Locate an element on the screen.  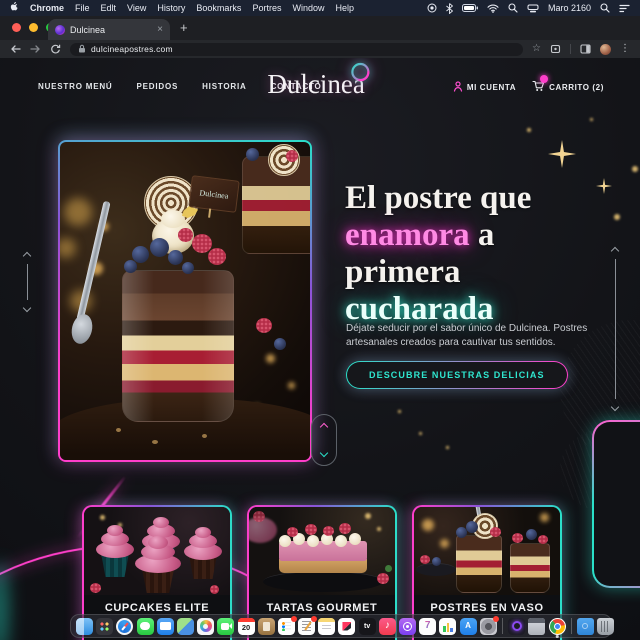
cta-button: DESCUBRE NUESTRAS DELICIAS is located at coordinates (457, 375).